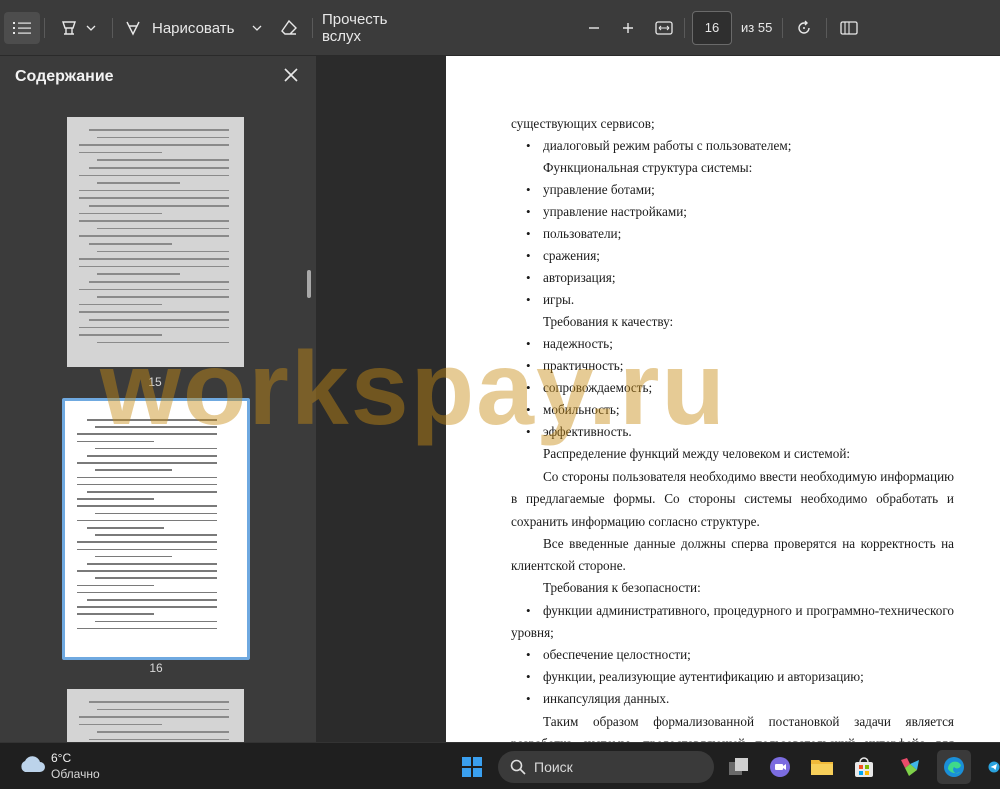 Image resolution: width=1000 pixels, height=789 pixels. What do you see at coordinates (75, 774) in the screenshot?
I see `weather-description: Облачно` at bounding box center [75, 774].